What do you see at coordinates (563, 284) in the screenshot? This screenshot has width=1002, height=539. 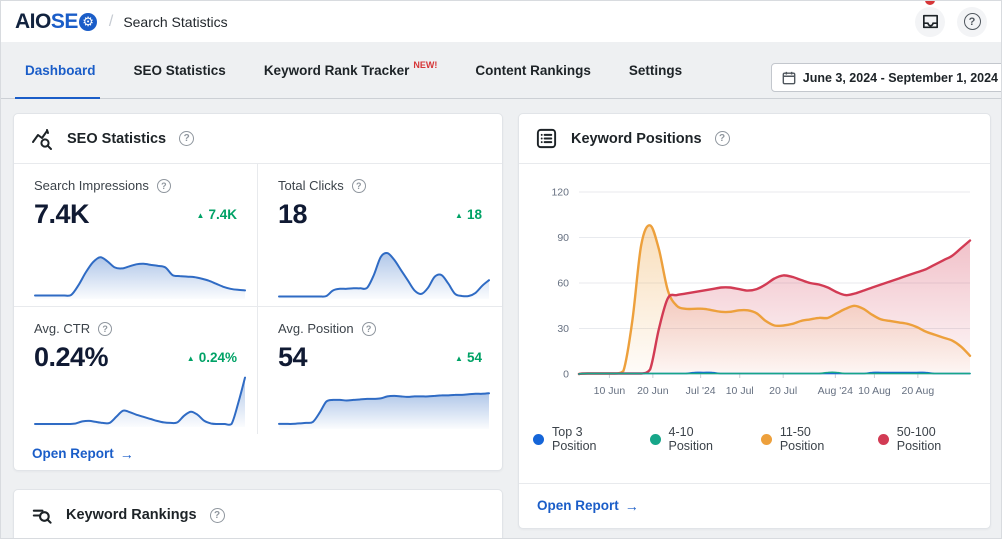 I see `svg-text: 60` at bounding box center [563, 284].